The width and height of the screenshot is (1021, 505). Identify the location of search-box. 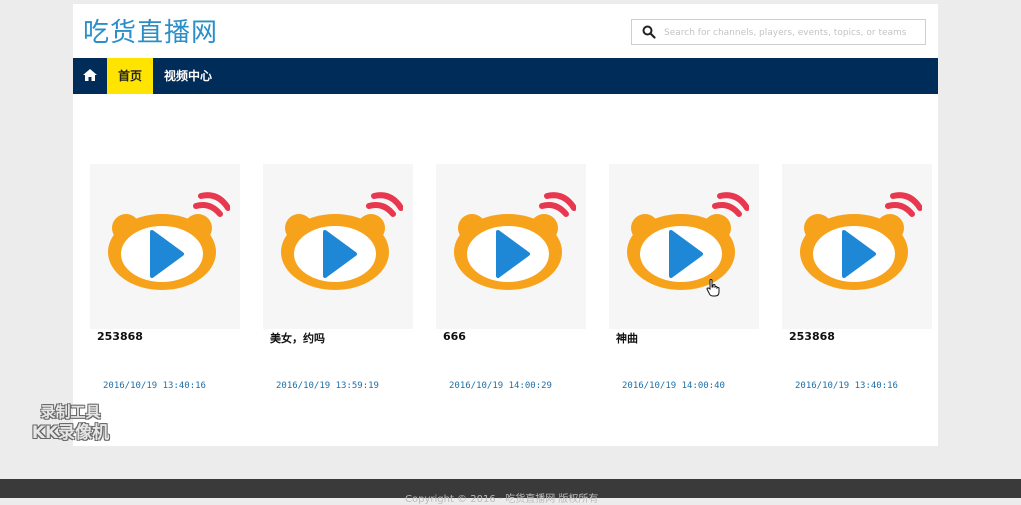
(778, 32).